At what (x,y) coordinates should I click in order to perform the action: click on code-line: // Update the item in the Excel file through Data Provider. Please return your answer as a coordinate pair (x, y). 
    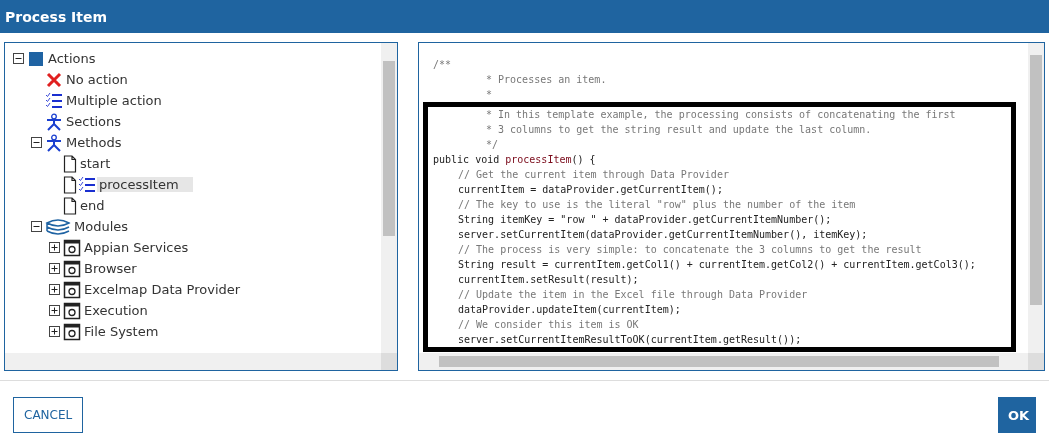
    Looking at the image, I should click on (633, 295).